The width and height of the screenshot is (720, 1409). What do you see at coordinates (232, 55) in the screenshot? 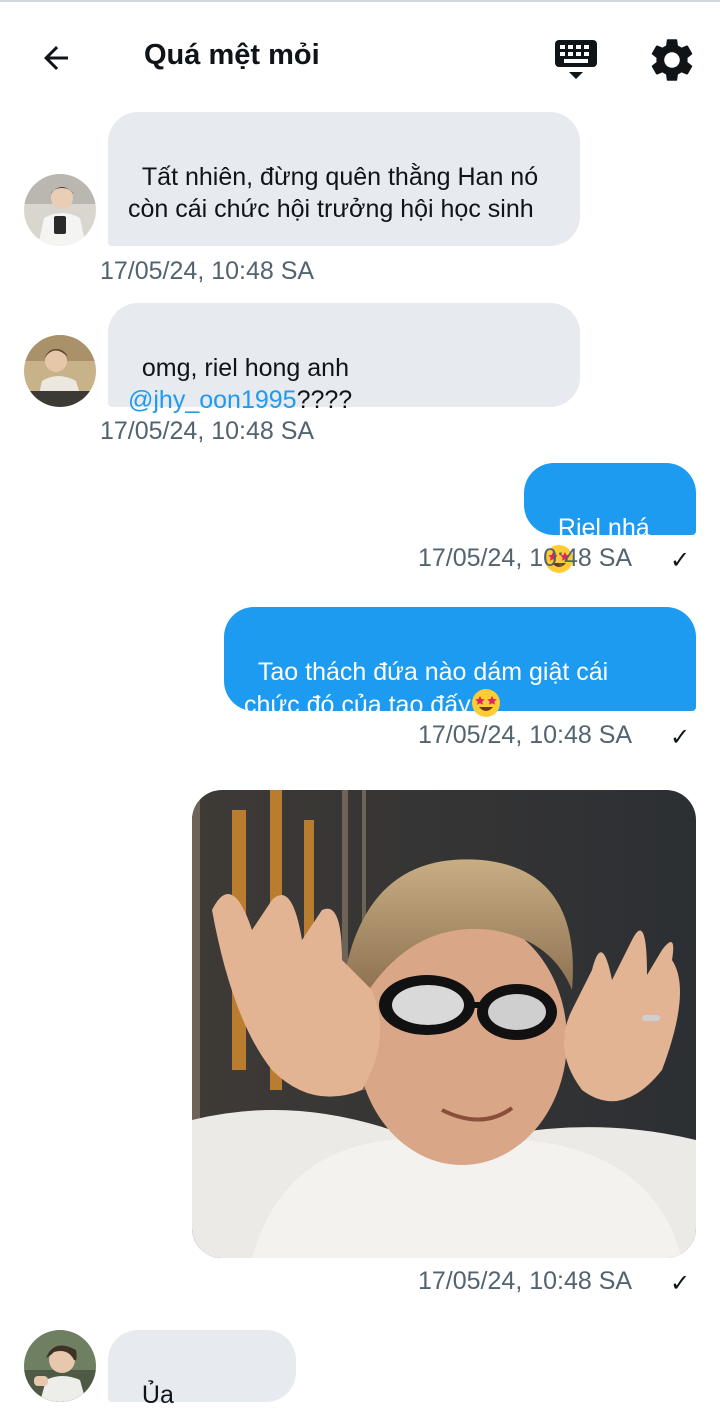
I see `conversation-title: Quá mệt mỏi` at bounding box center [232, 55].